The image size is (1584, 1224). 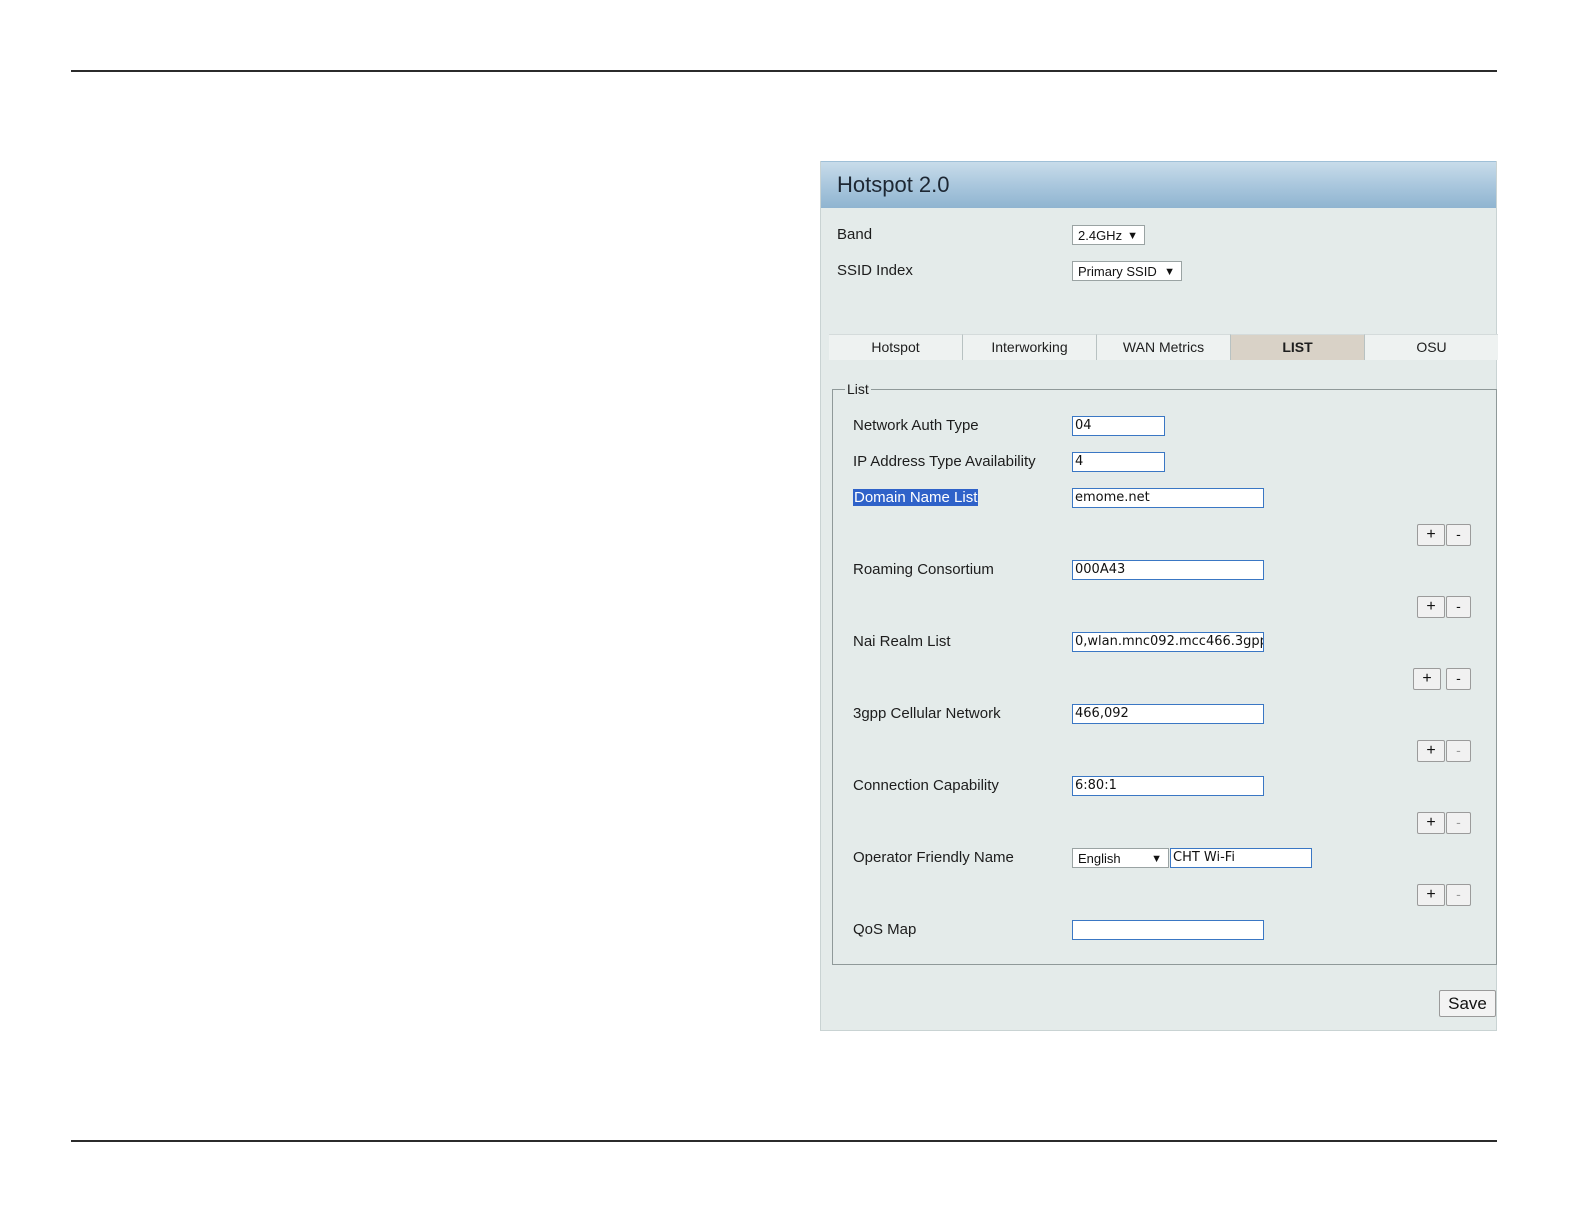 I want to click on connection-capability-add-button: +, so click(x=1431, y=823).